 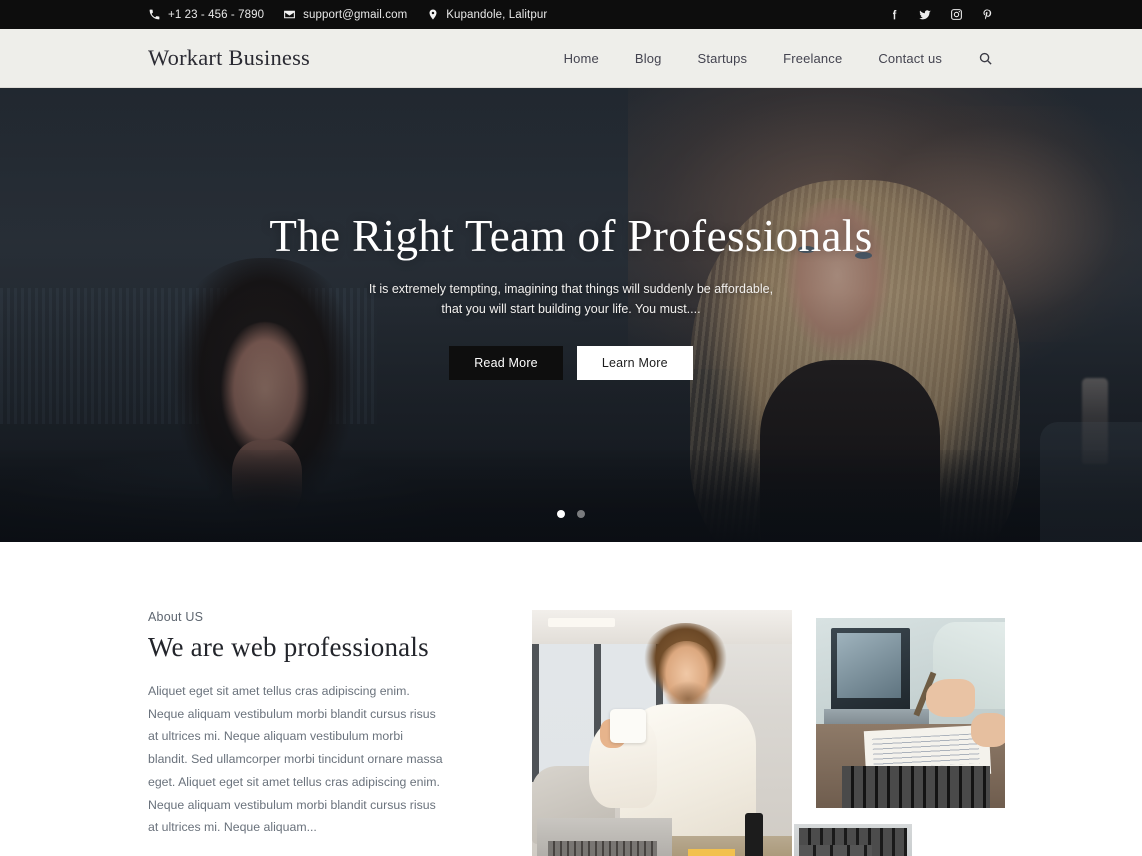 What do you see at coordinates (987, 15) in the screenshot?
I see `pinterest-icon` at bounding box center [987, 15].